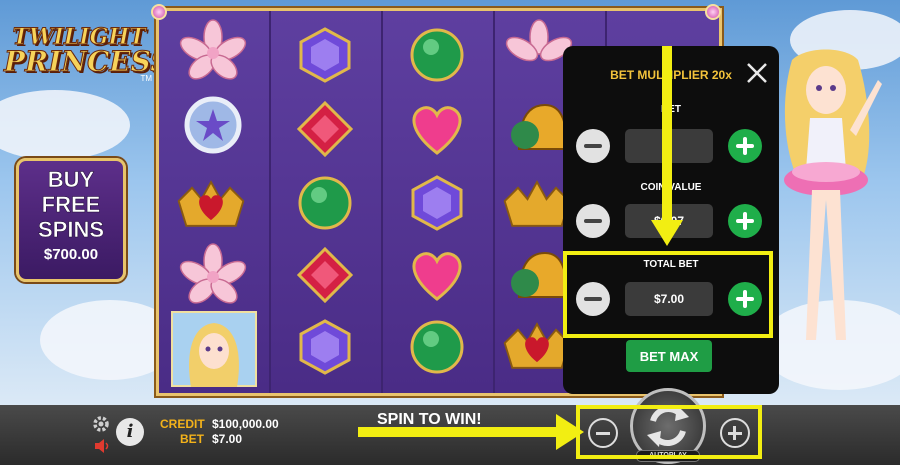  Describe the element at coordinates (211, 203) in the screenshot. I see `heart-crown-icon` at that location.